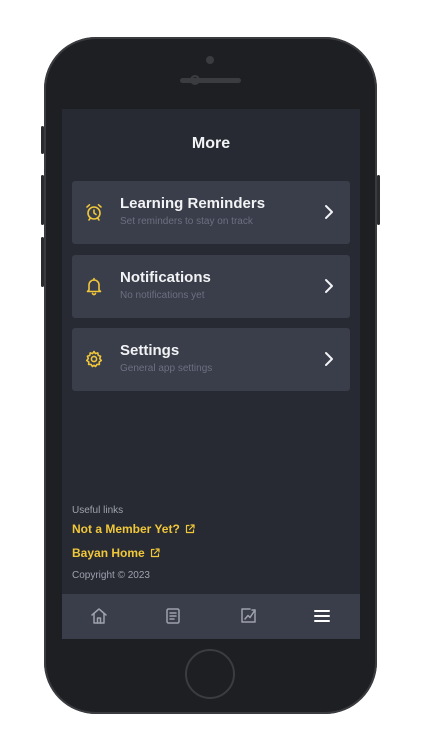 Image resolution: width=422 pixels, height=750 pixels. I want to click on not-a-member-label: Not a Member Yet?, so click(126, 529).